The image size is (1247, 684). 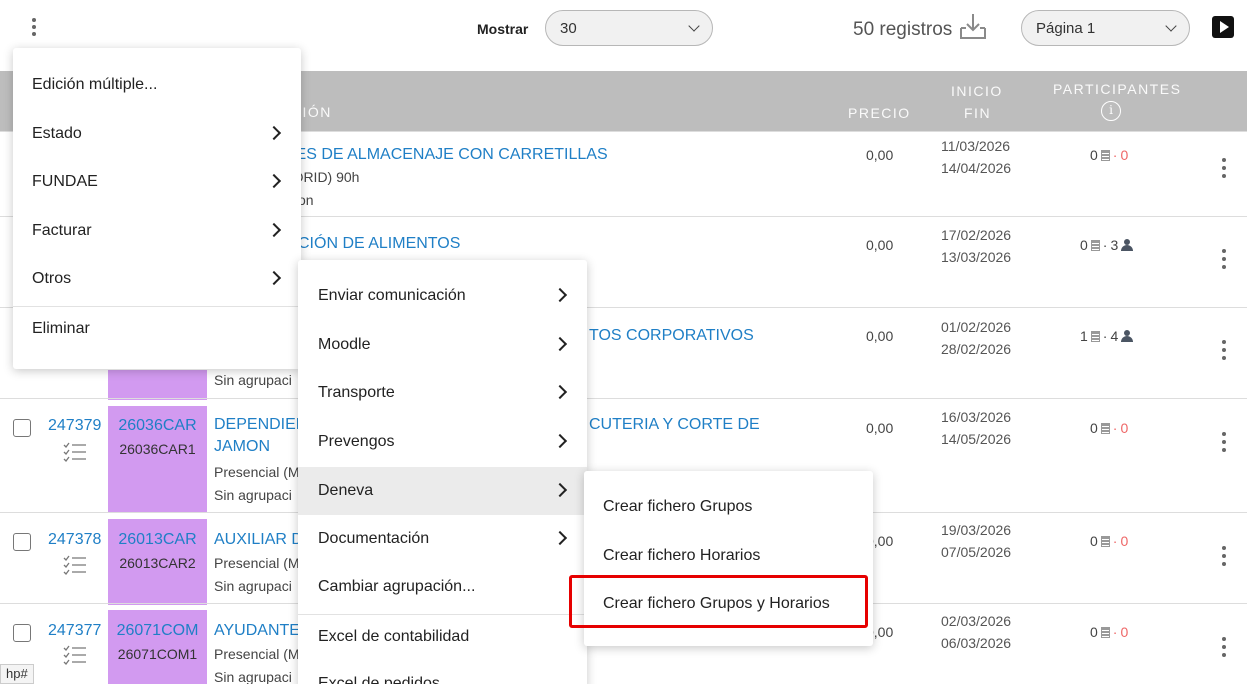 What do you see at coordinates (629, 28) in the screenshot?
I see `page-size-select: 30` at bounding box center [629, 28].